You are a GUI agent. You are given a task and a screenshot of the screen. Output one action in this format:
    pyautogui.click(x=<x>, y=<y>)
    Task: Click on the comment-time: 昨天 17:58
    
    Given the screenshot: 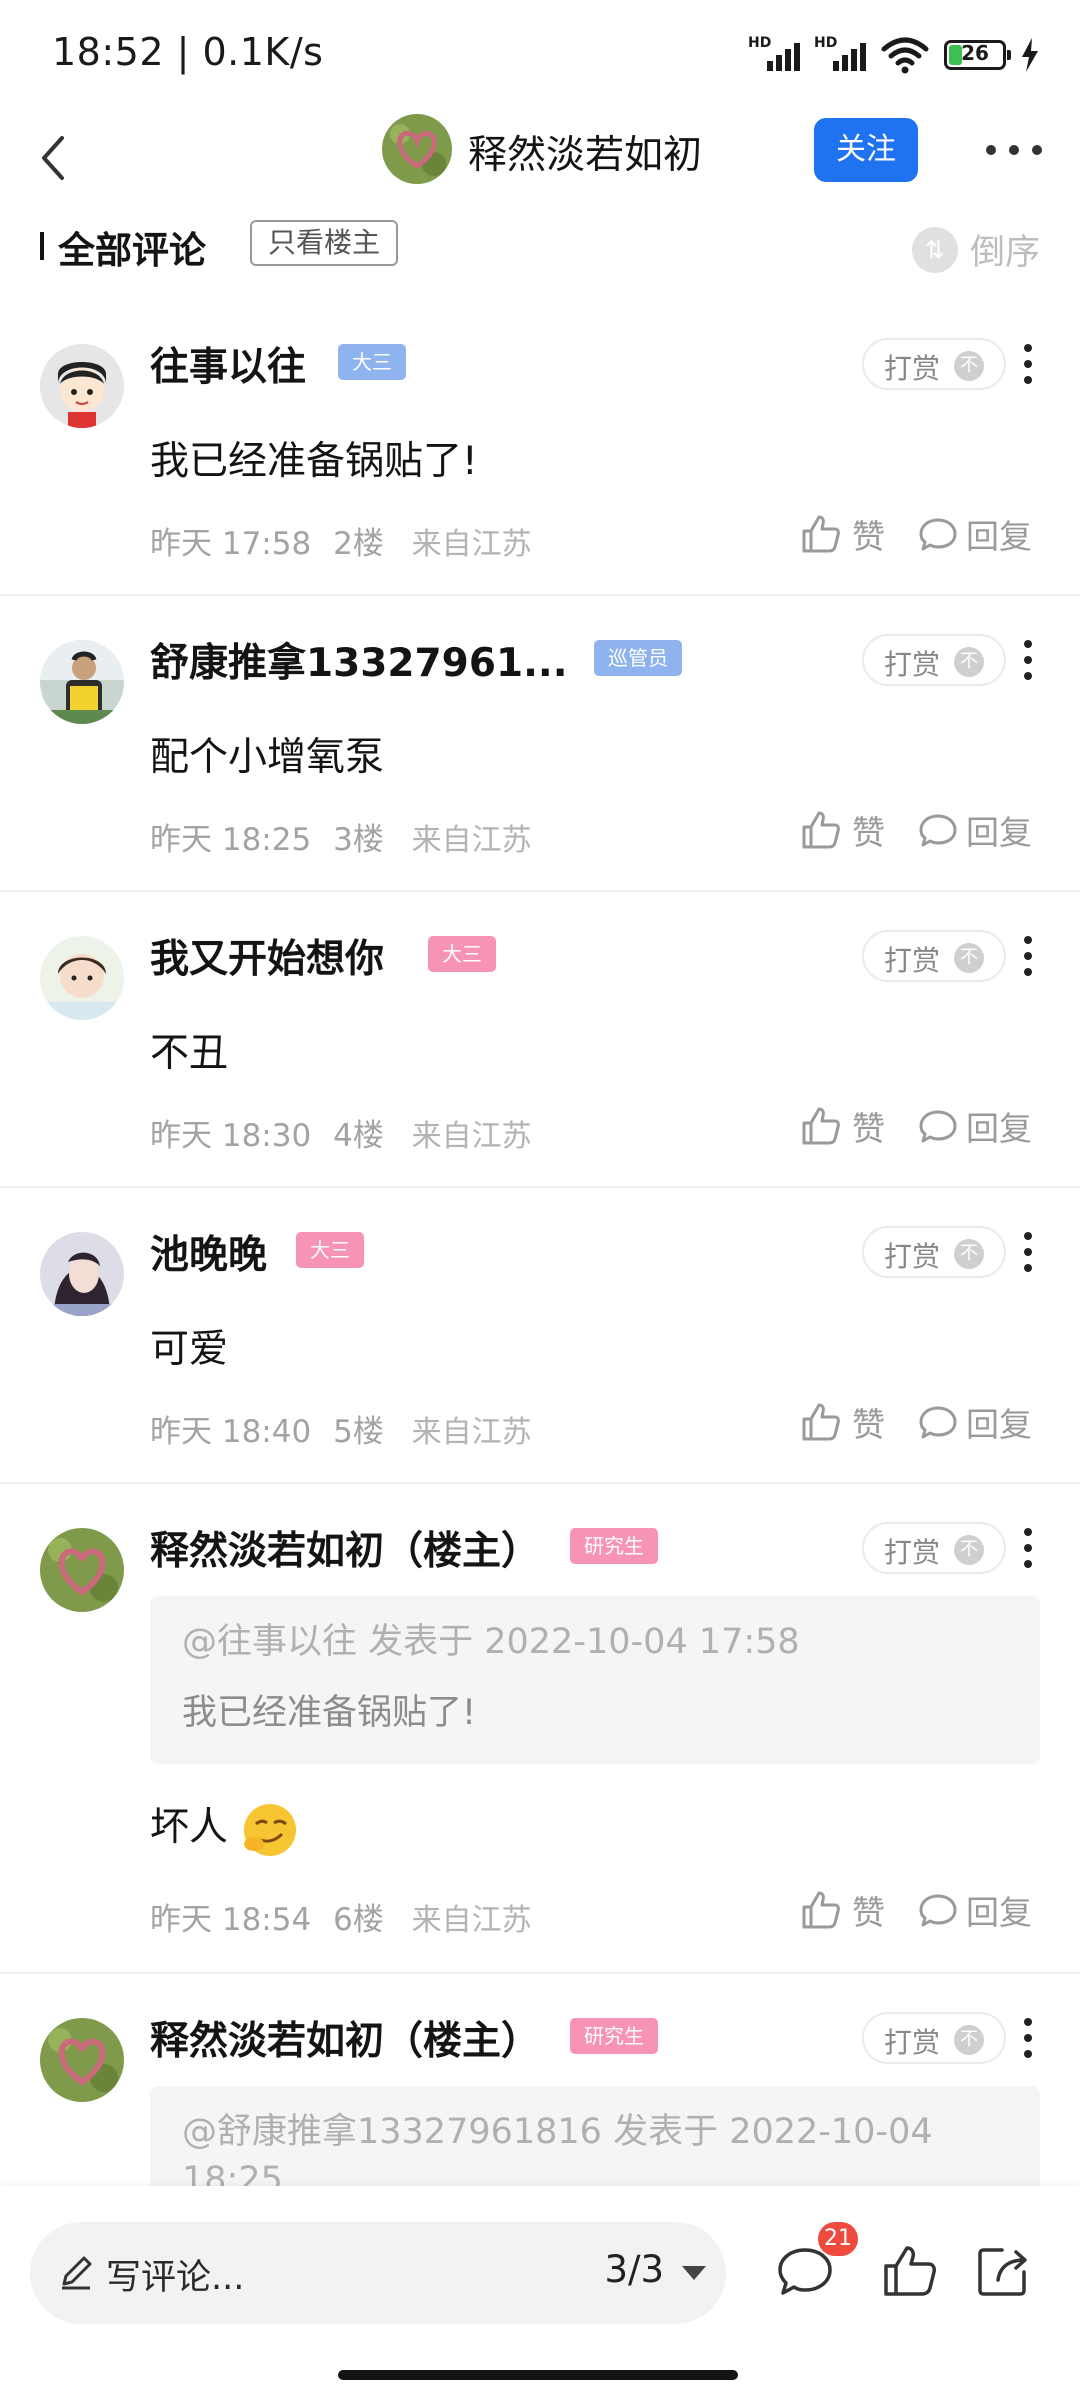 What is the action you would take?
    pyautogui.click(x=231, y=544)
    